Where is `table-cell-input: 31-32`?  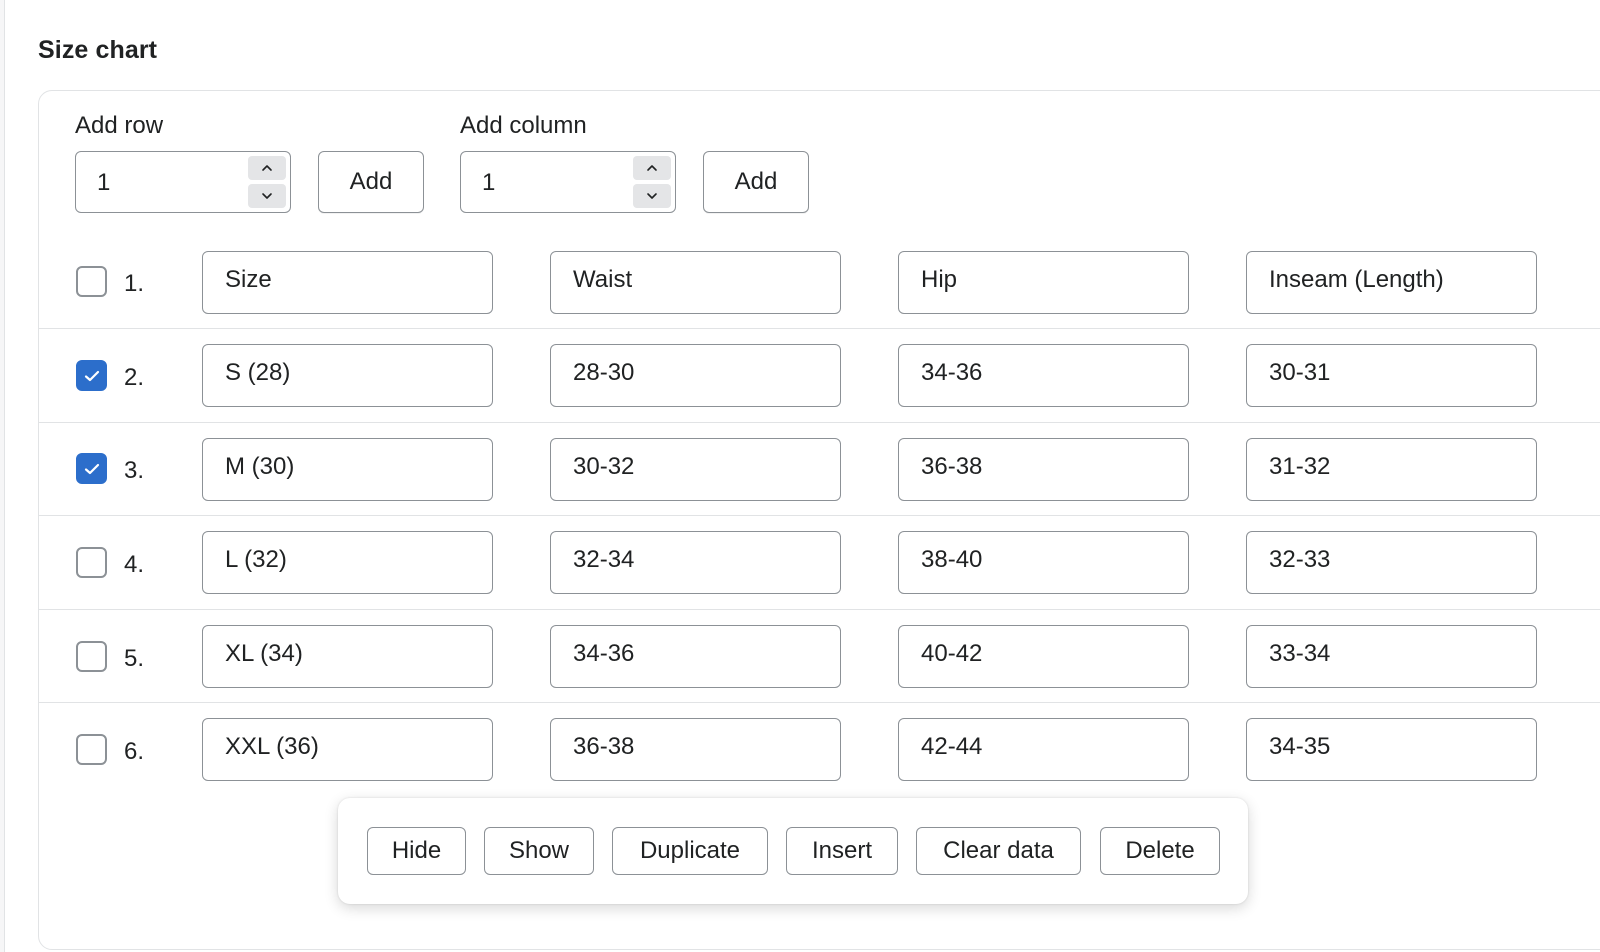 table-cell-input: 31-32 is located at coordinates (1391, 469).